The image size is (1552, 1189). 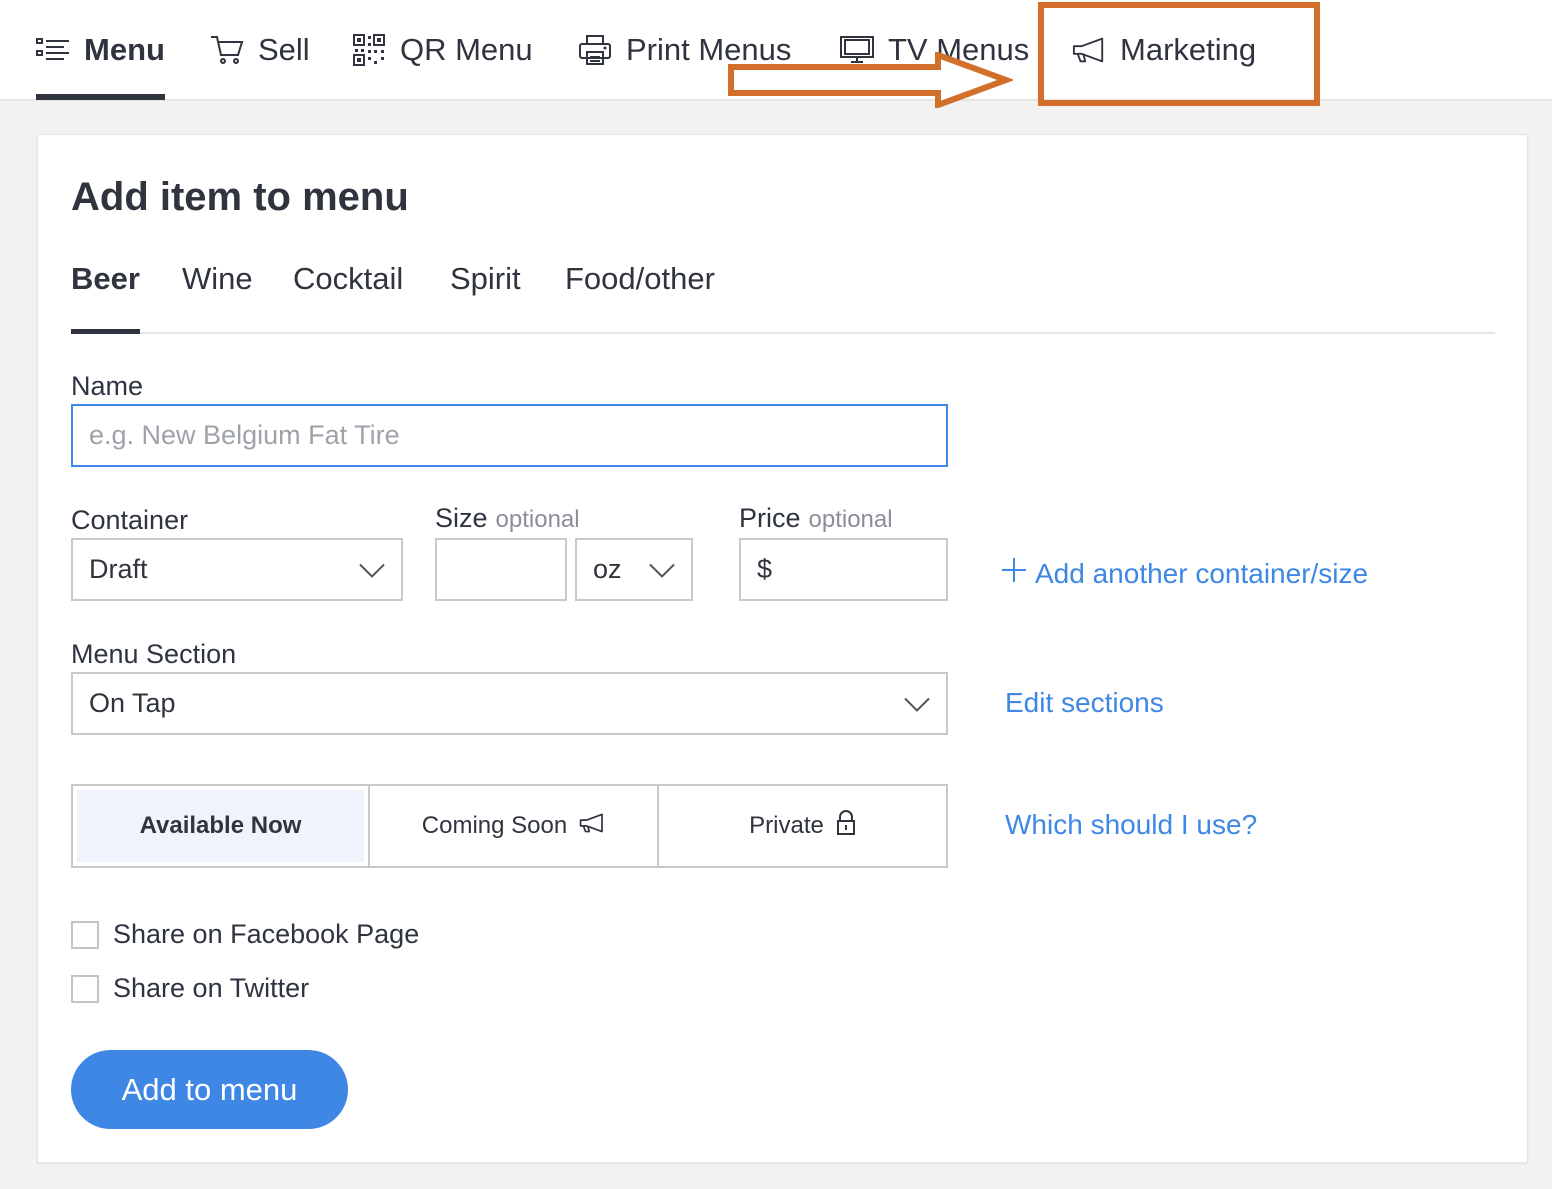 I want to click on plus-icon, so click(x=1014, y=573).